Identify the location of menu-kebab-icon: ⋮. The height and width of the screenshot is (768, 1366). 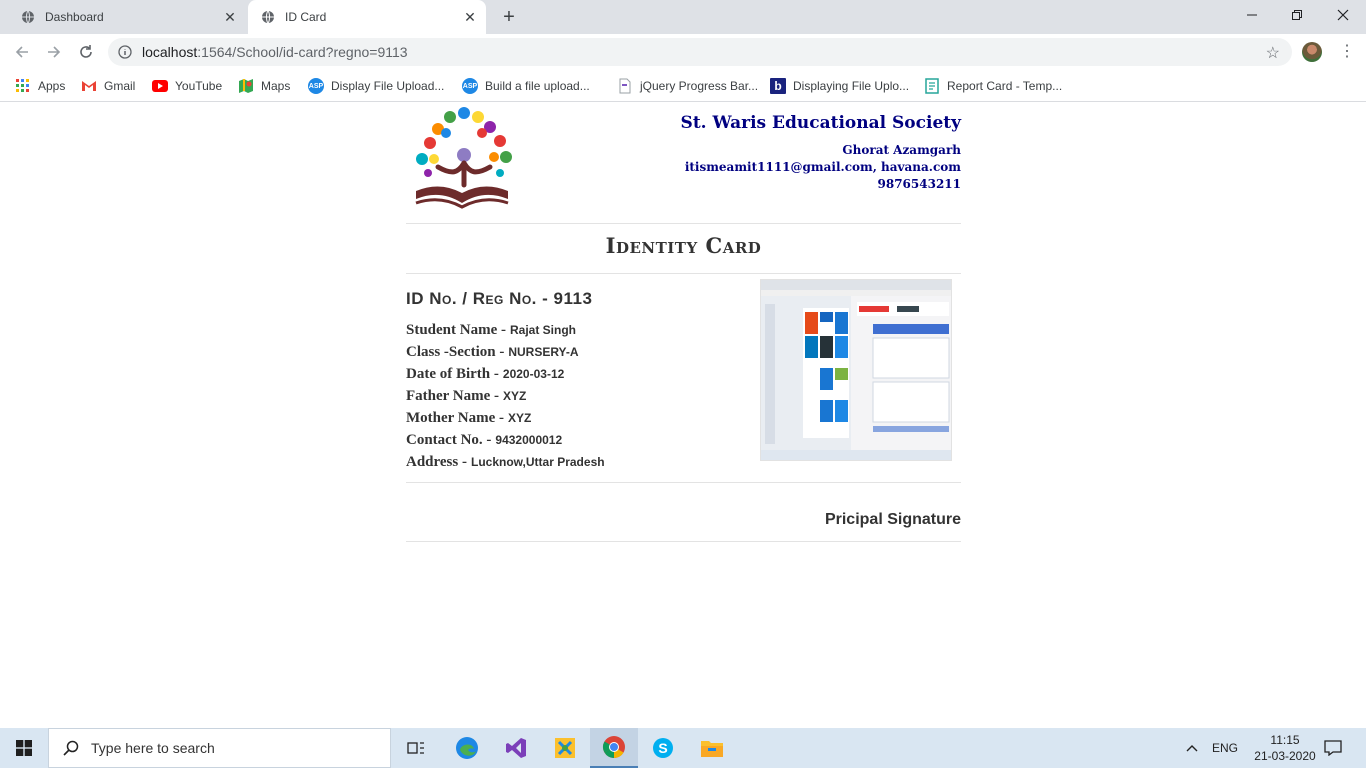
(1347, 52).